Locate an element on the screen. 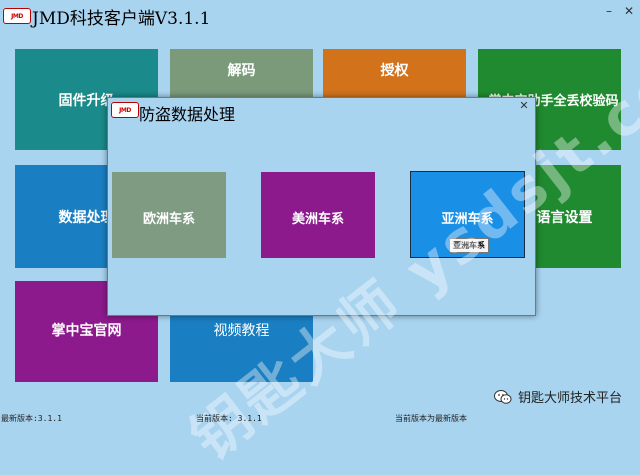  dialog-title: 防盗数据处理 is located at coordinates (187, 114).